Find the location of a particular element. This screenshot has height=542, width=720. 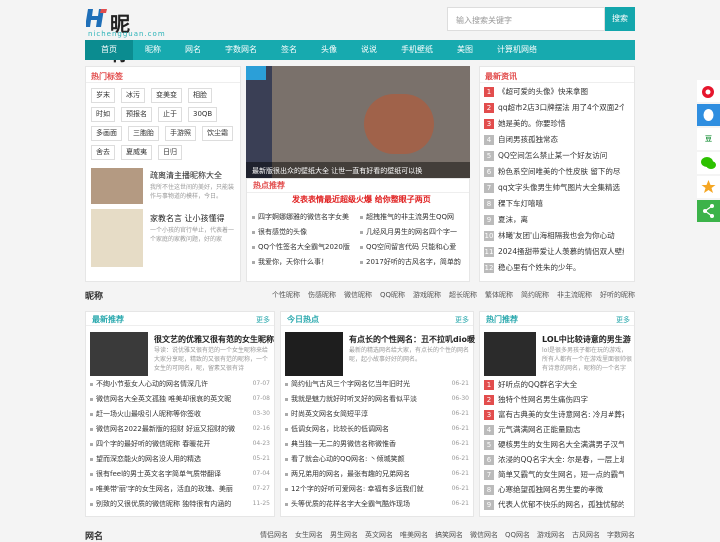

wechat-share-button is located at coordinates (708, 163).